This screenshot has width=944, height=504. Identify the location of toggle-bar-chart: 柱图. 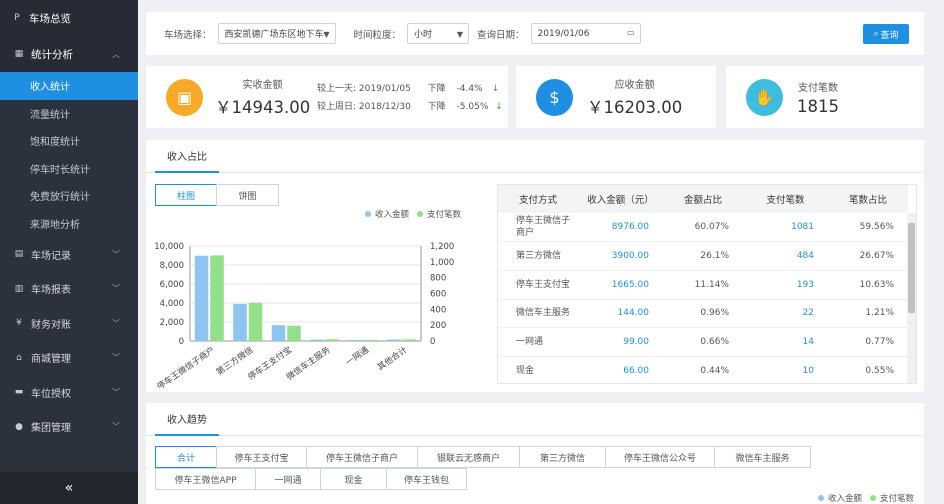
(186, 195).